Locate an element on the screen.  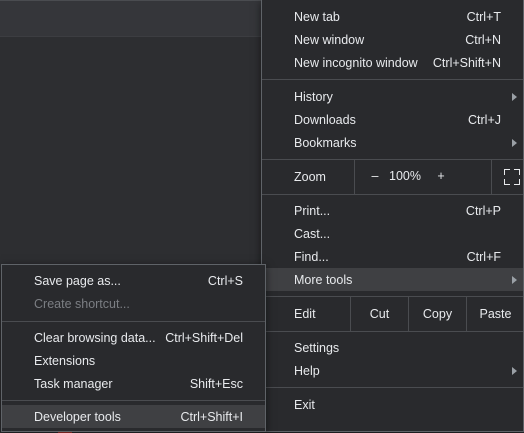
menu-item-new-incognito-window: New incognito window Ctrl+Shift+N is located at coordinates (392, 62).